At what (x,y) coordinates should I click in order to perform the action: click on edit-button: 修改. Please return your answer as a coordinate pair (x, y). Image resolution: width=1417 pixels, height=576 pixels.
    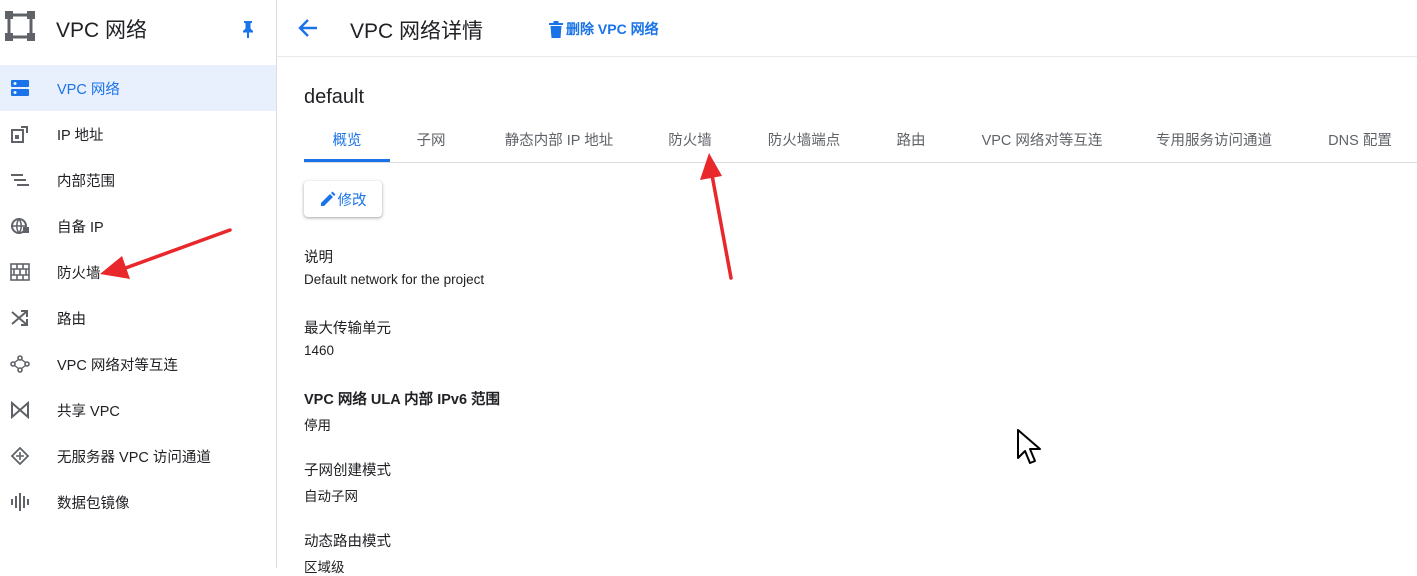
    Looking at the image, I should click on (343, 199).